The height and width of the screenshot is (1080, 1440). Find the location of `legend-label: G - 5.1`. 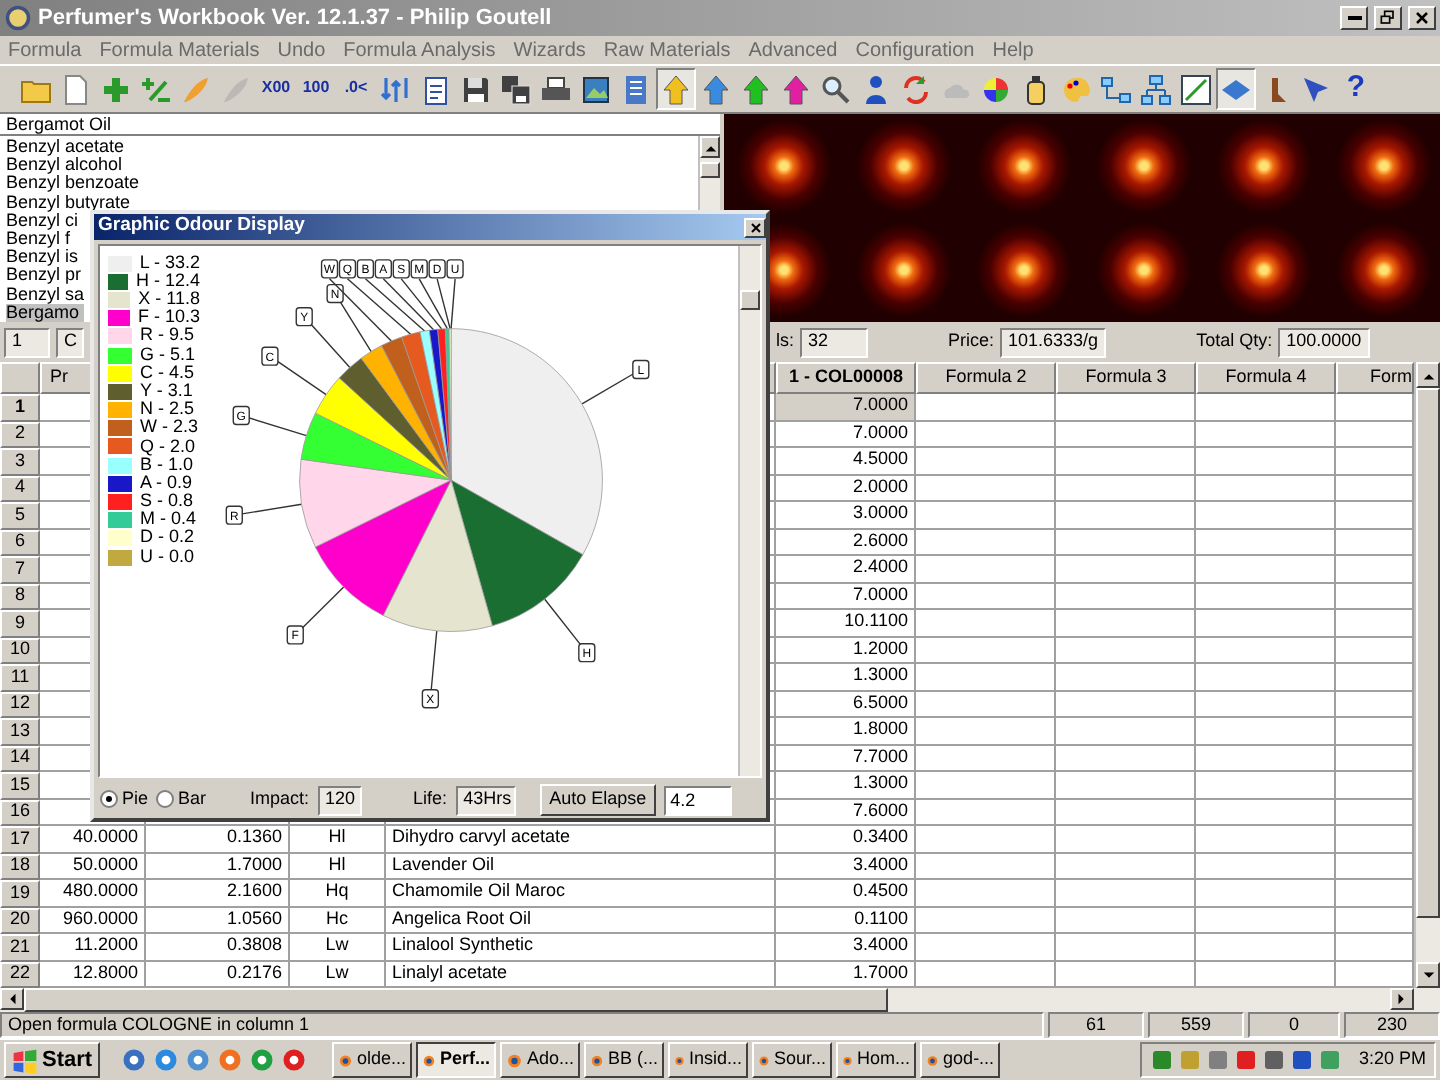

legend-label: G - 5.1 is located at coordinates (168, 355).